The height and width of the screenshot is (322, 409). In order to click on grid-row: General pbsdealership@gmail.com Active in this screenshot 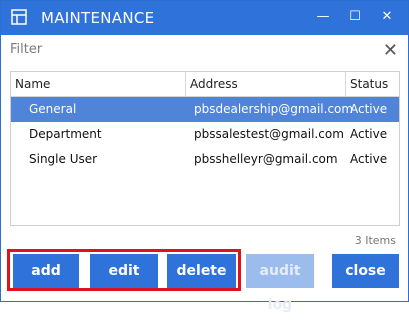, I will do `click(205, 109)`.